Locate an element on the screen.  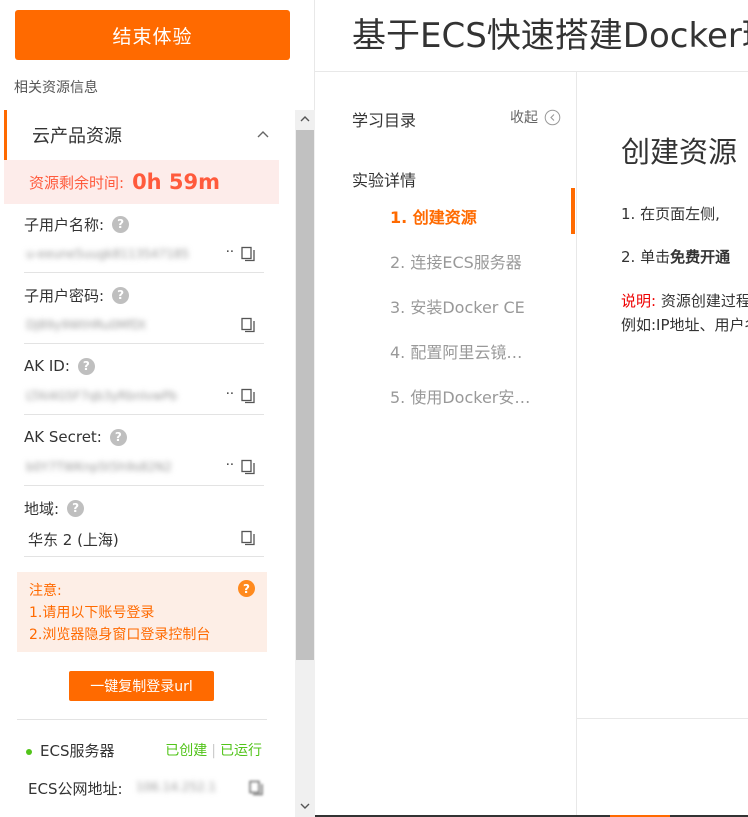
ecs-ip-value: 106.14.252.1 is located at coordinates (176, 787).